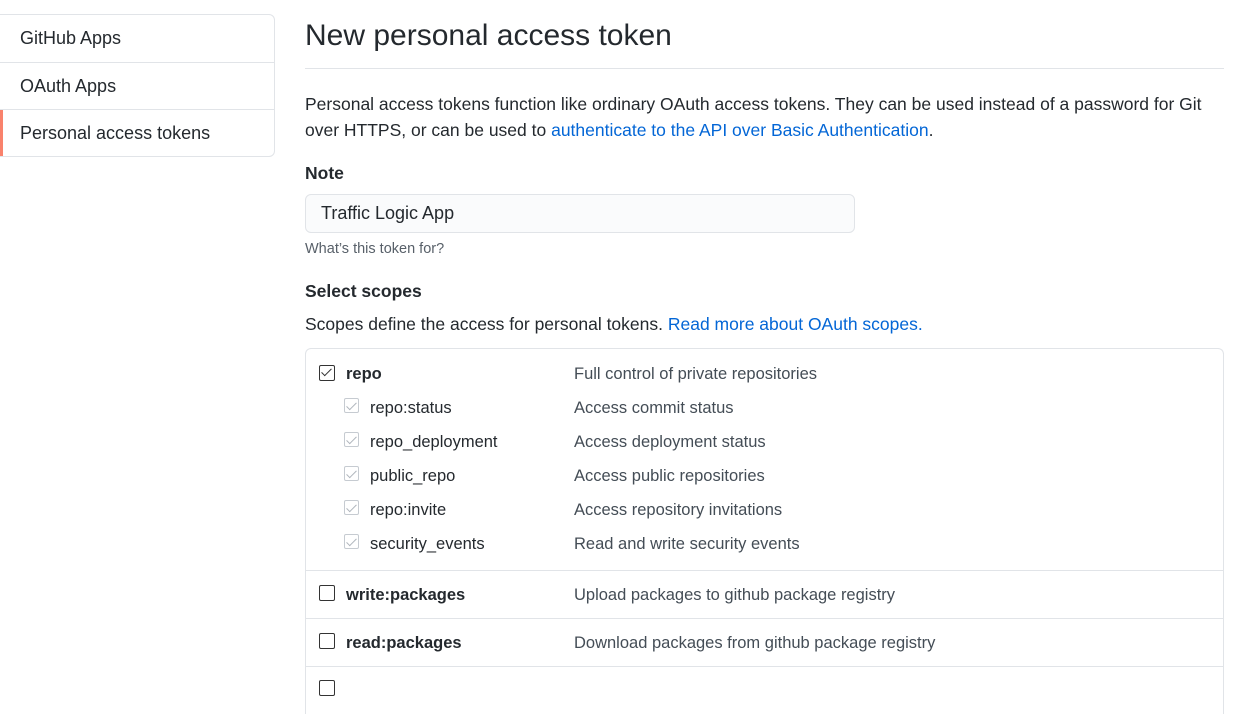 This screenshot has height=714, width=1257. I want to click on sidebar-item-oauth-apps: OAuth Apps, so click(137, 85).